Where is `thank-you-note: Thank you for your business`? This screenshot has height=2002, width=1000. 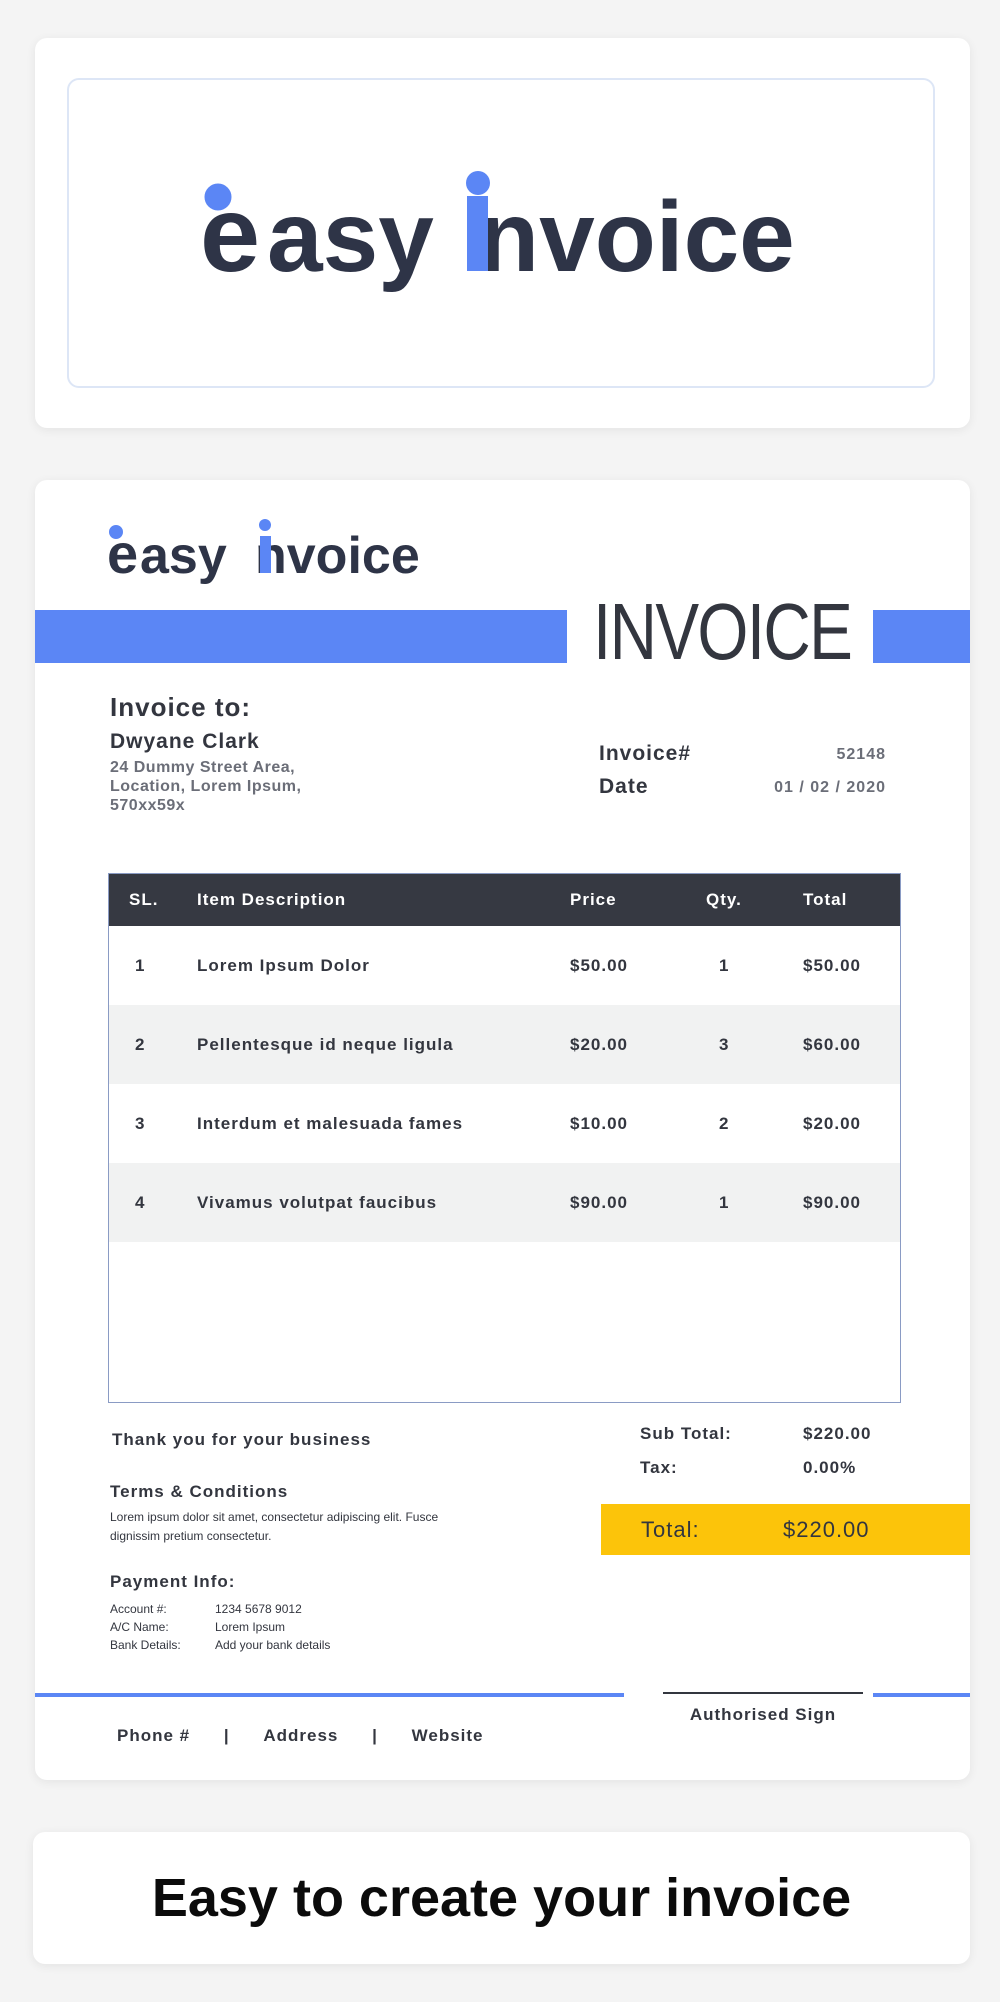
thank-you-note: Thank you for your business is located at coordinates (242, 1439).